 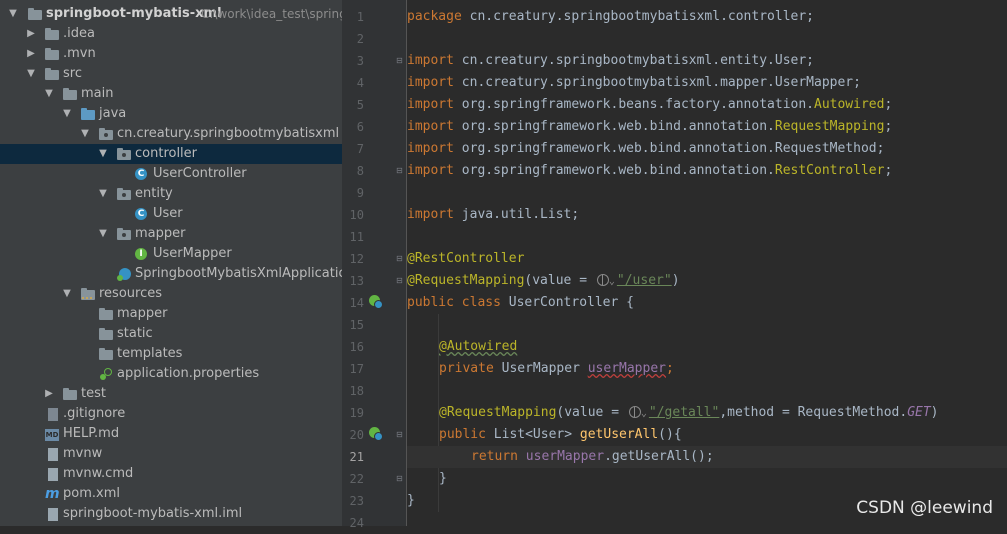 What do you see at coordinates (171, 114) in the screenshot?
I see `tree-item-java: ▼ java` at bounding box center [171, 114].